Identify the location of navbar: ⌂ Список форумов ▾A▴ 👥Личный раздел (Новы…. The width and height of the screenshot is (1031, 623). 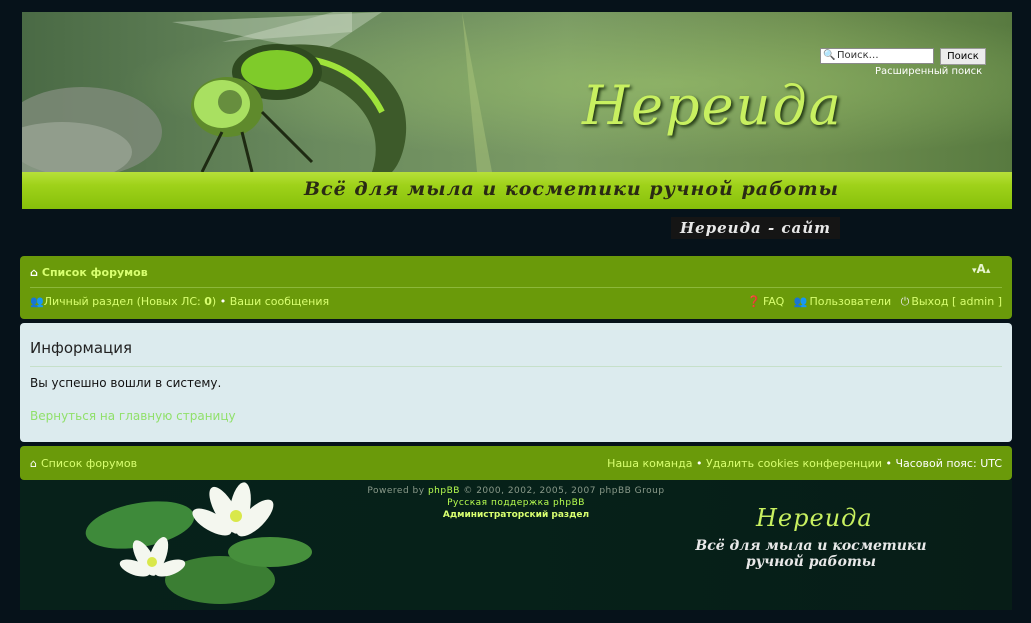
(516, 287).